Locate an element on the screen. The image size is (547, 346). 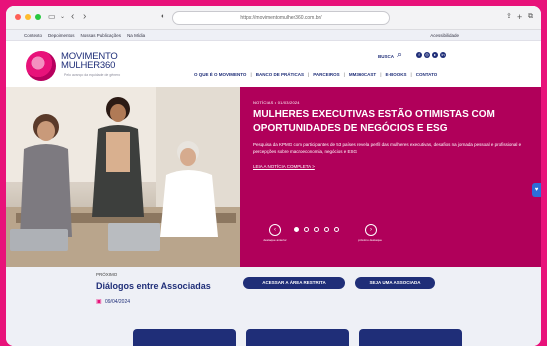
new-tab-icon: + is located at coordinates (519, 17).